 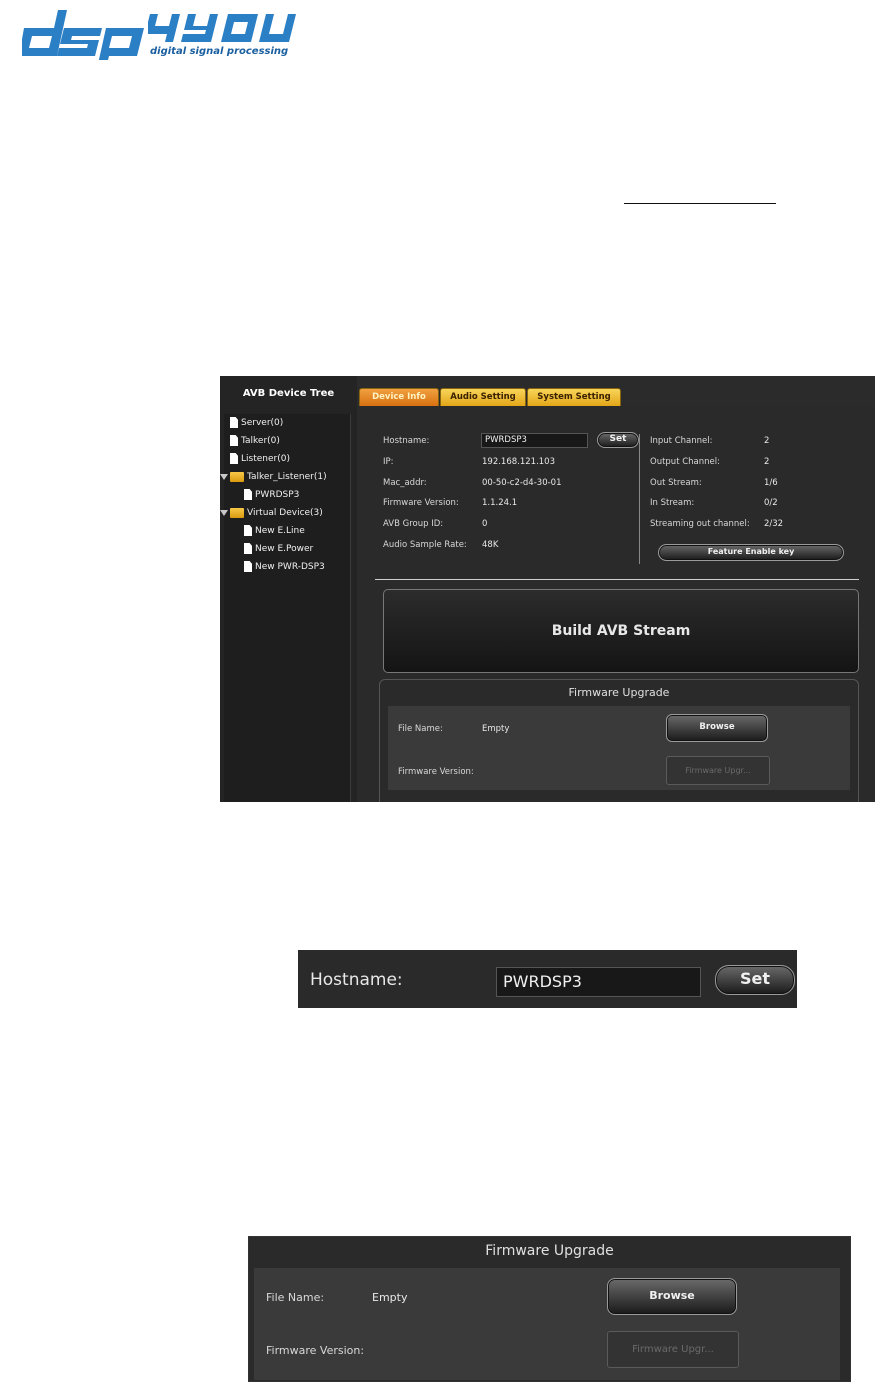 I want to click on hostname-zoom-panel: Hostname: PWRDSP3 Set, so click(x=547, y=979).